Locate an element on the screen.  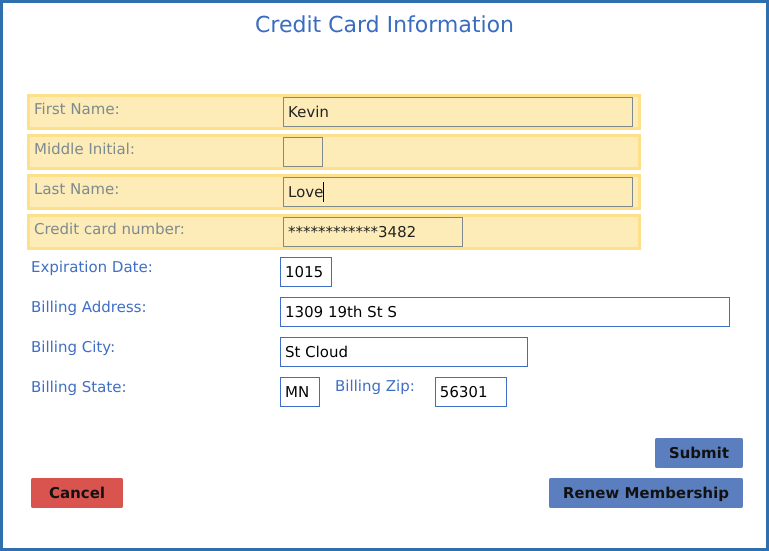
field-label: Credit card number: is located at coordinates (110, 228).